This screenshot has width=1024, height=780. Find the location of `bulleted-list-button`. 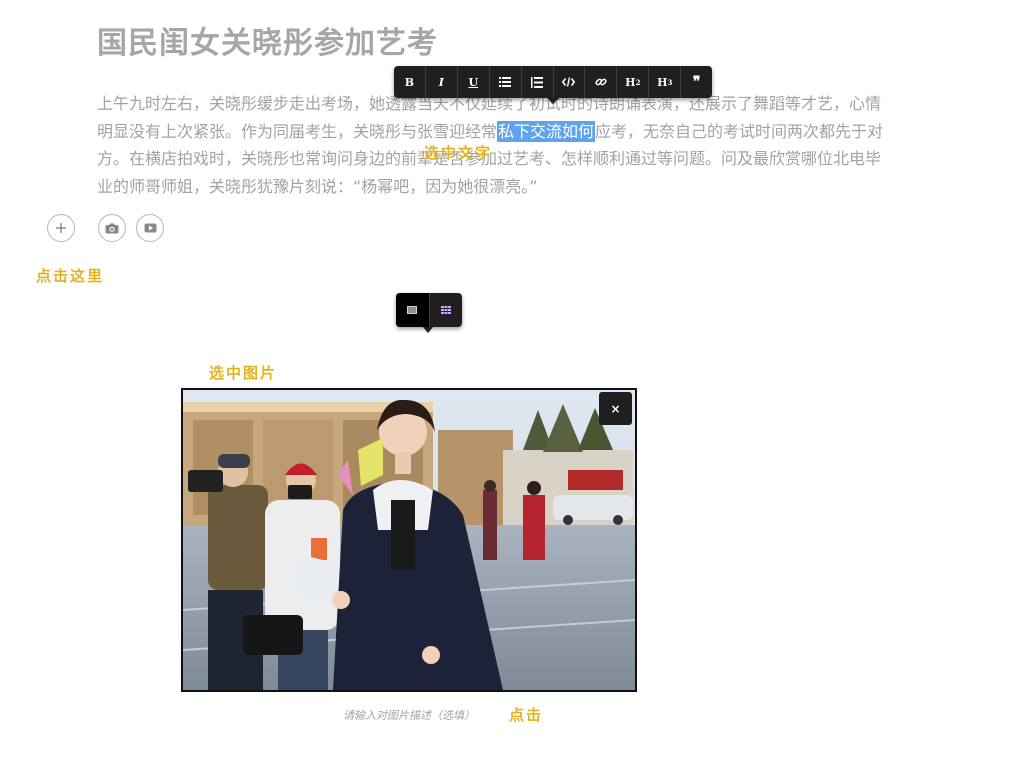

bulleted-list-button is located at coordinates (506, 82).